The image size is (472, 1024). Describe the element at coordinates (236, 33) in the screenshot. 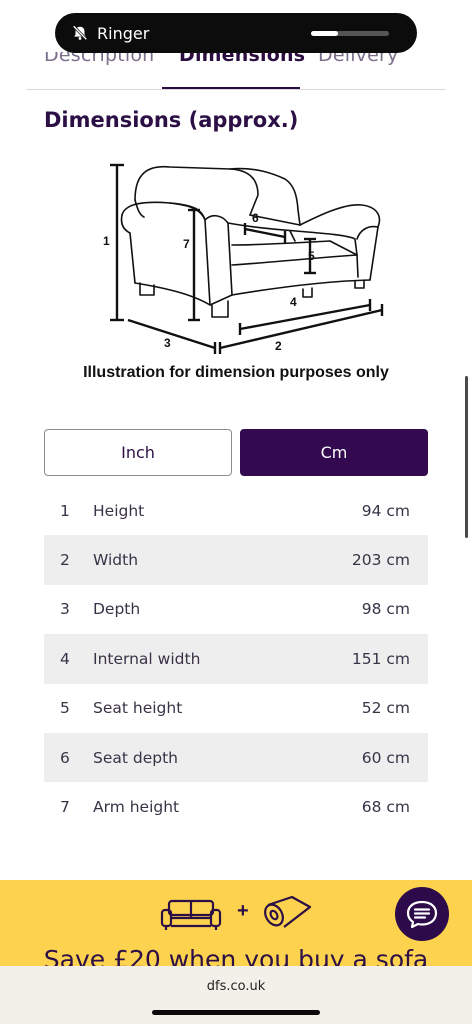

I see `ringer-notification: Ringer` at that location.